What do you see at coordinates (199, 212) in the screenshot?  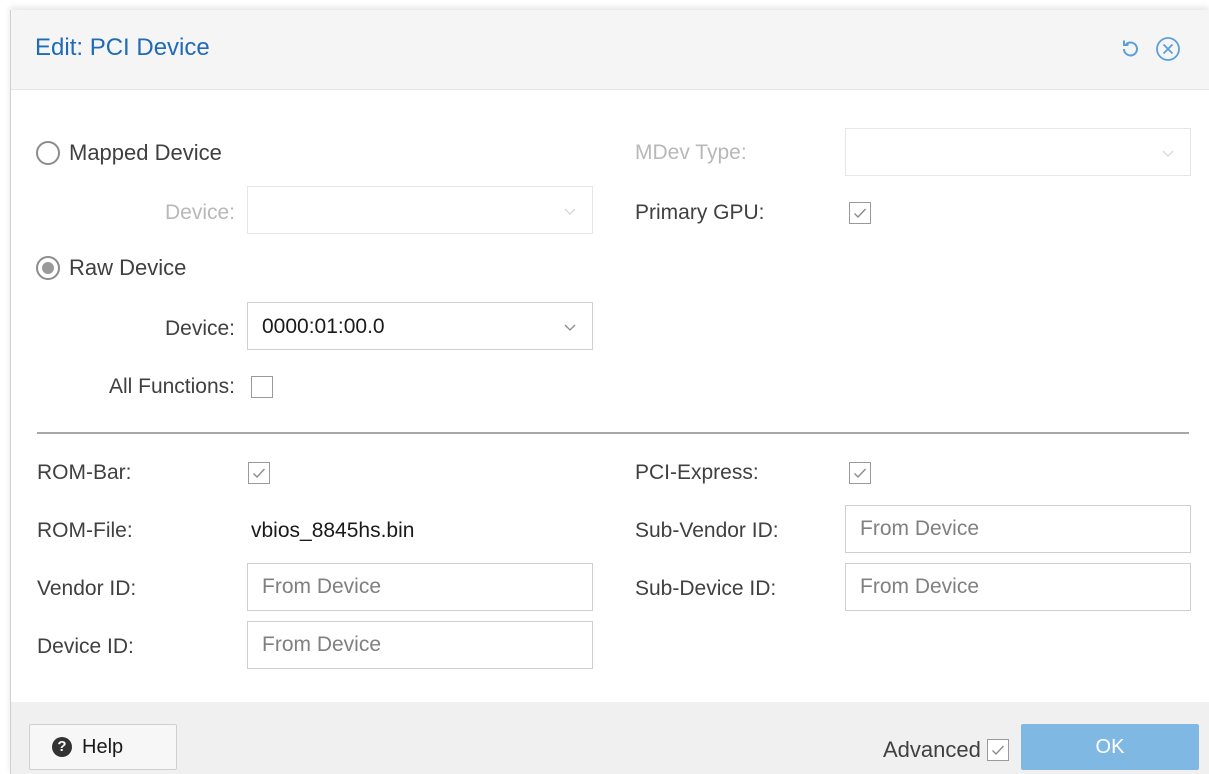 I see `mapped-device-label: Device:` at bounding box center [199, 212].